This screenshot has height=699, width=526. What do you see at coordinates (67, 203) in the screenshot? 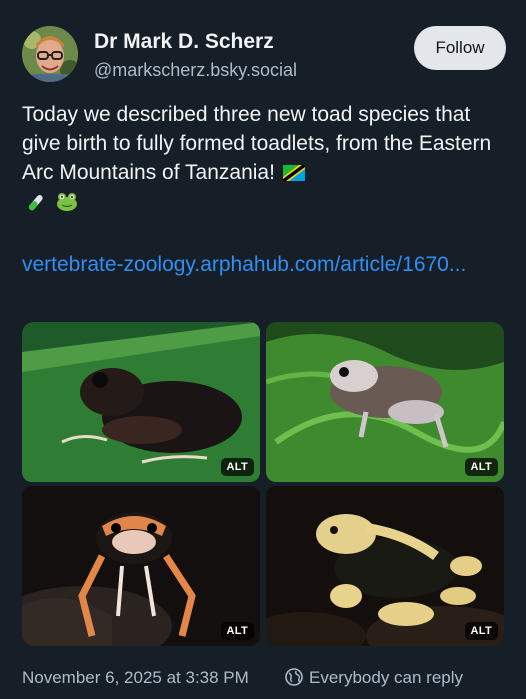
I see `frog-icon` at bounding box center [67, 203].